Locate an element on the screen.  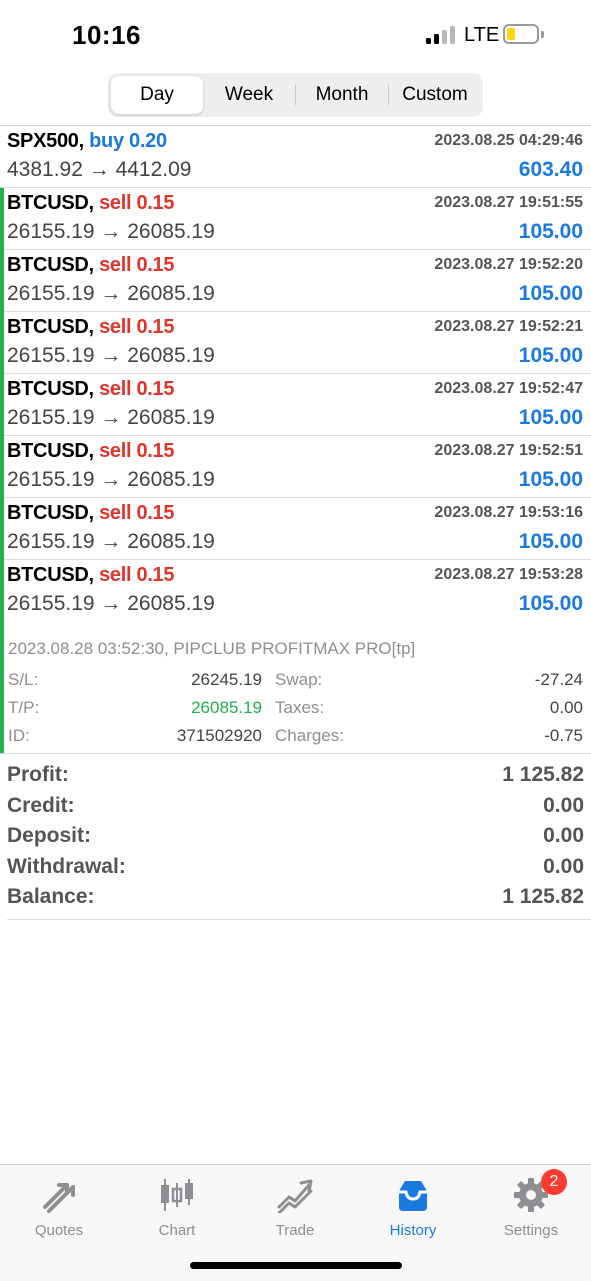
trade-profit: 603.40 is located at coordinates (550, 169).